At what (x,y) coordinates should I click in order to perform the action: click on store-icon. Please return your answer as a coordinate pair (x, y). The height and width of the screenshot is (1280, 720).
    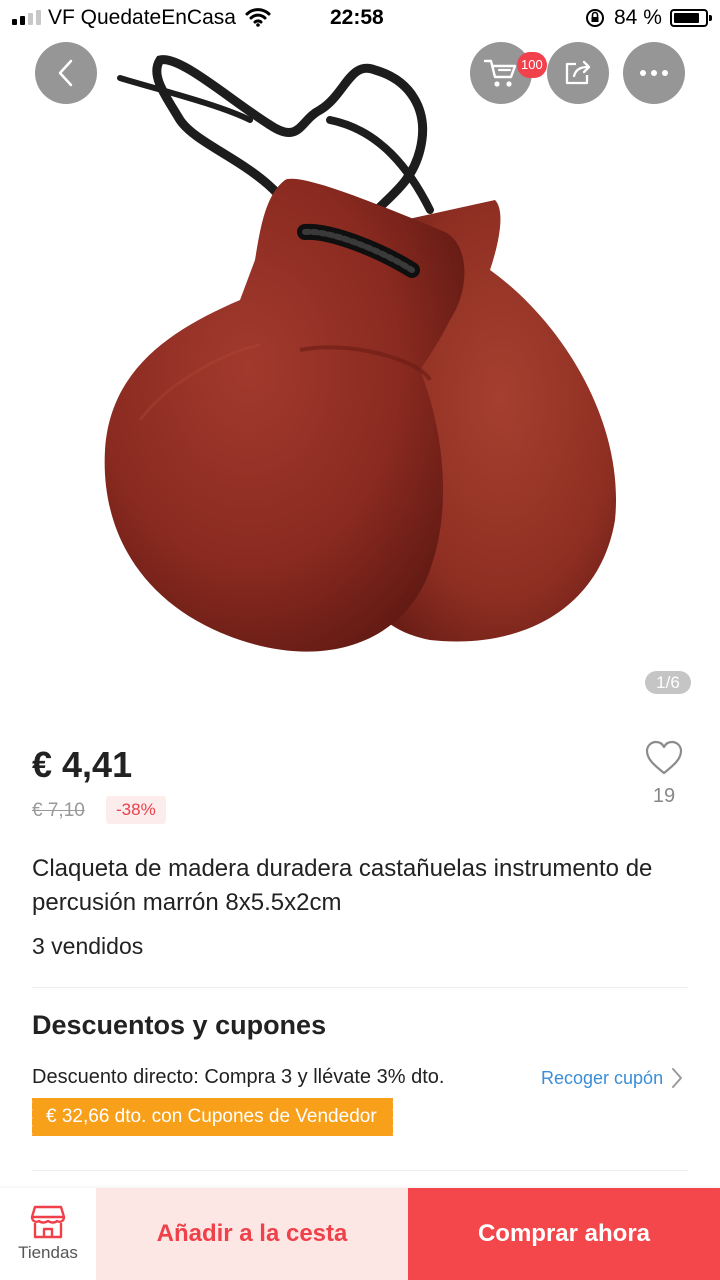
    Looking at the image, I should click on (48, 1222).